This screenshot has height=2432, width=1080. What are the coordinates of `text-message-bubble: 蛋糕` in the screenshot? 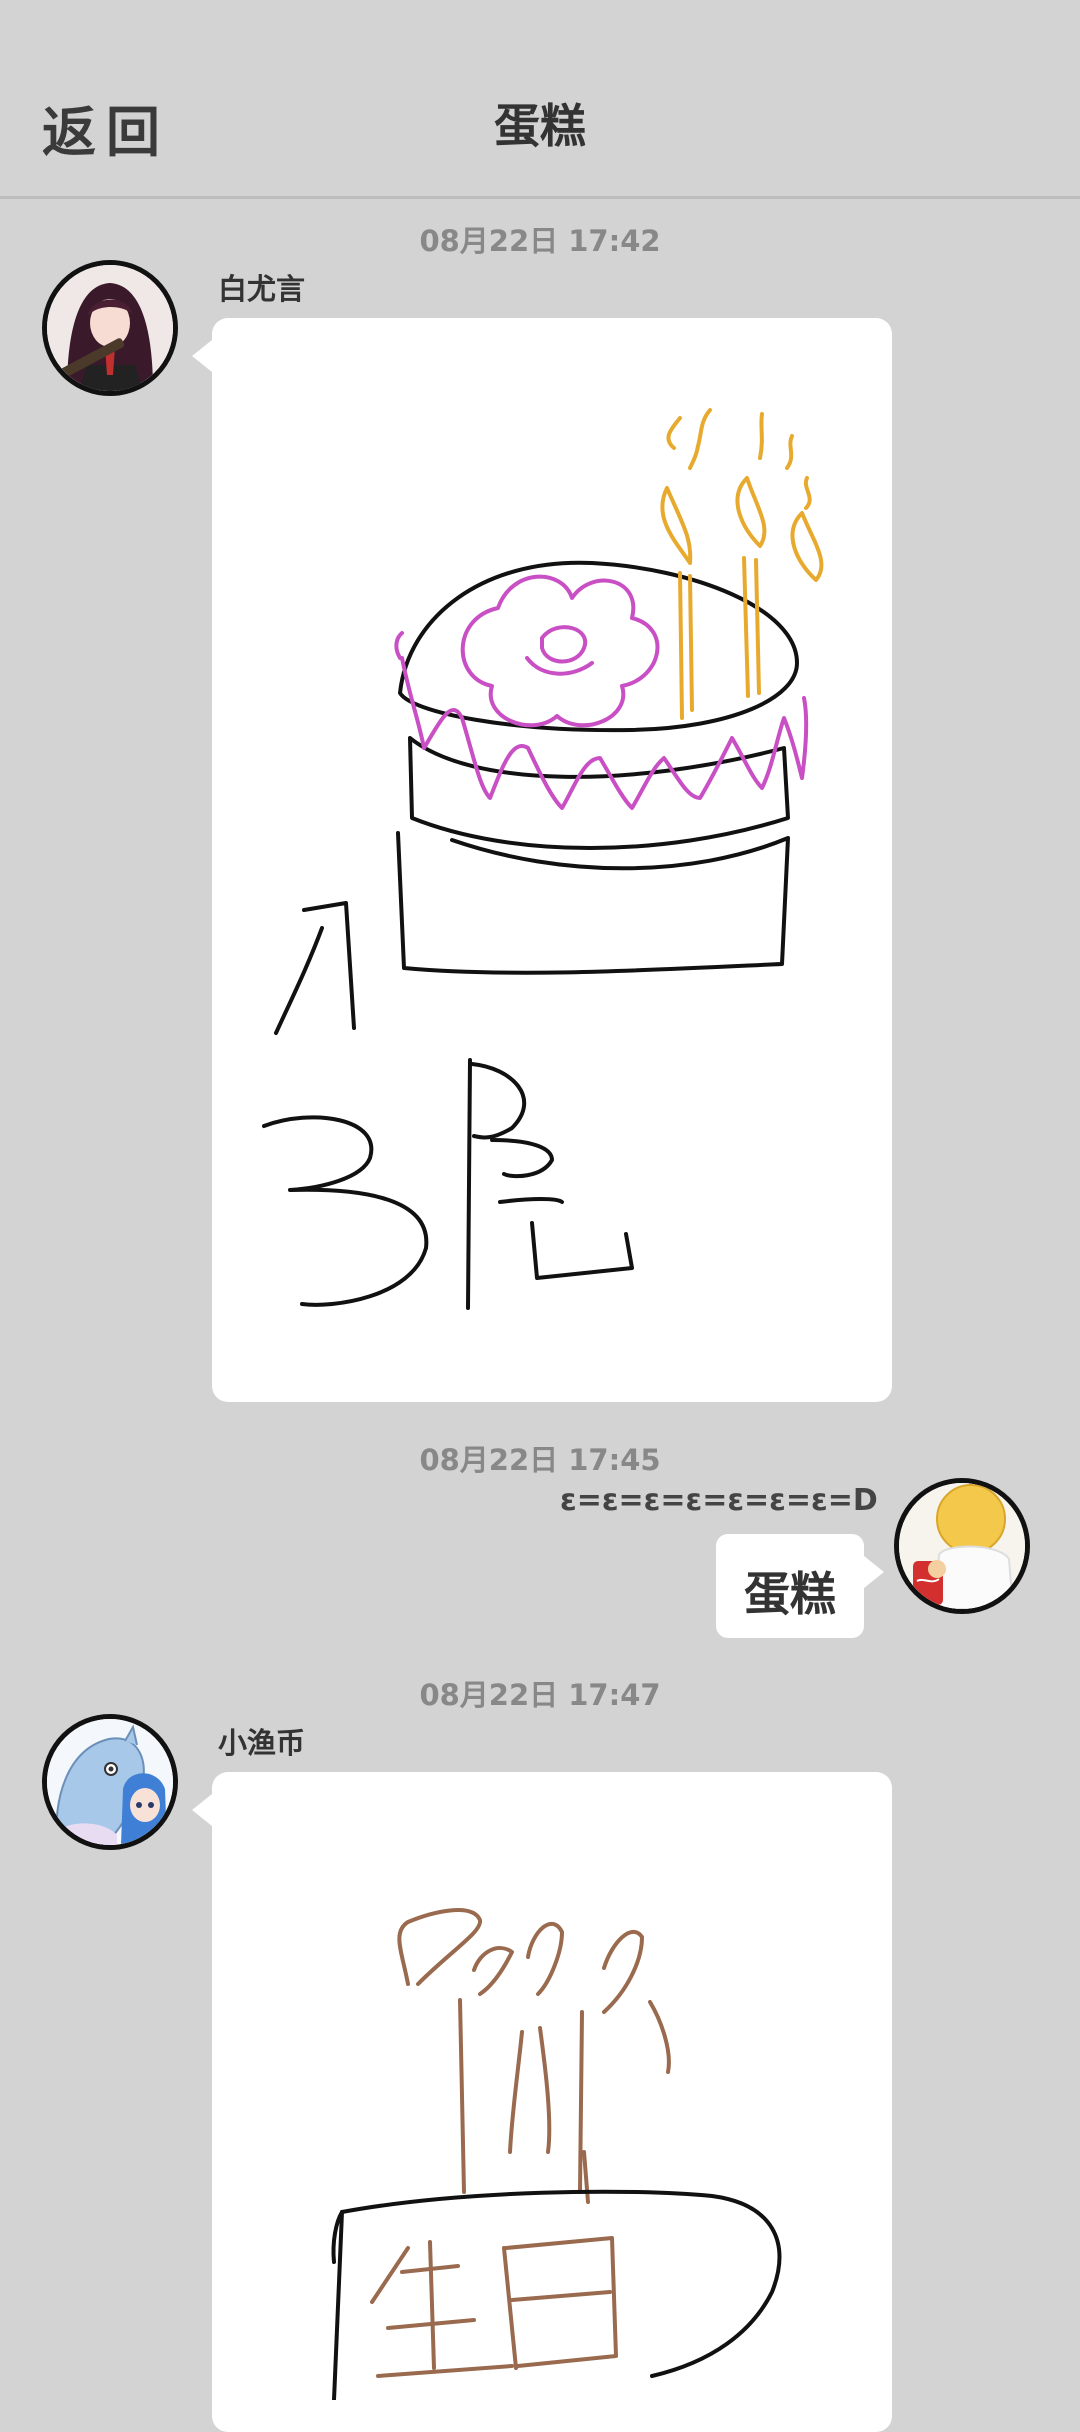 It's located at (790, 1586).